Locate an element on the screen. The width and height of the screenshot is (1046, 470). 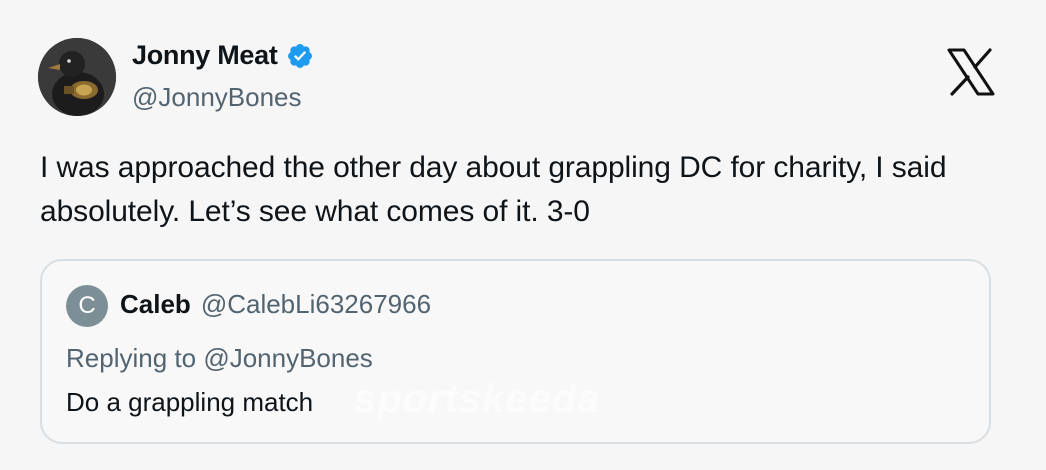
watermark: sportskeeda is located at coordinates (477, 399).